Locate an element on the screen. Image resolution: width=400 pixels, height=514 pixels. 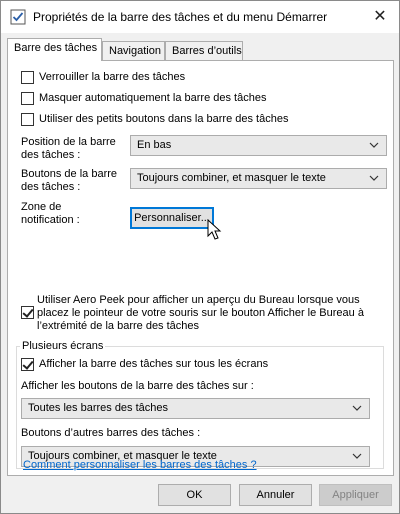
cancel-button-label: Annuler is located at coordinates (275, 495).